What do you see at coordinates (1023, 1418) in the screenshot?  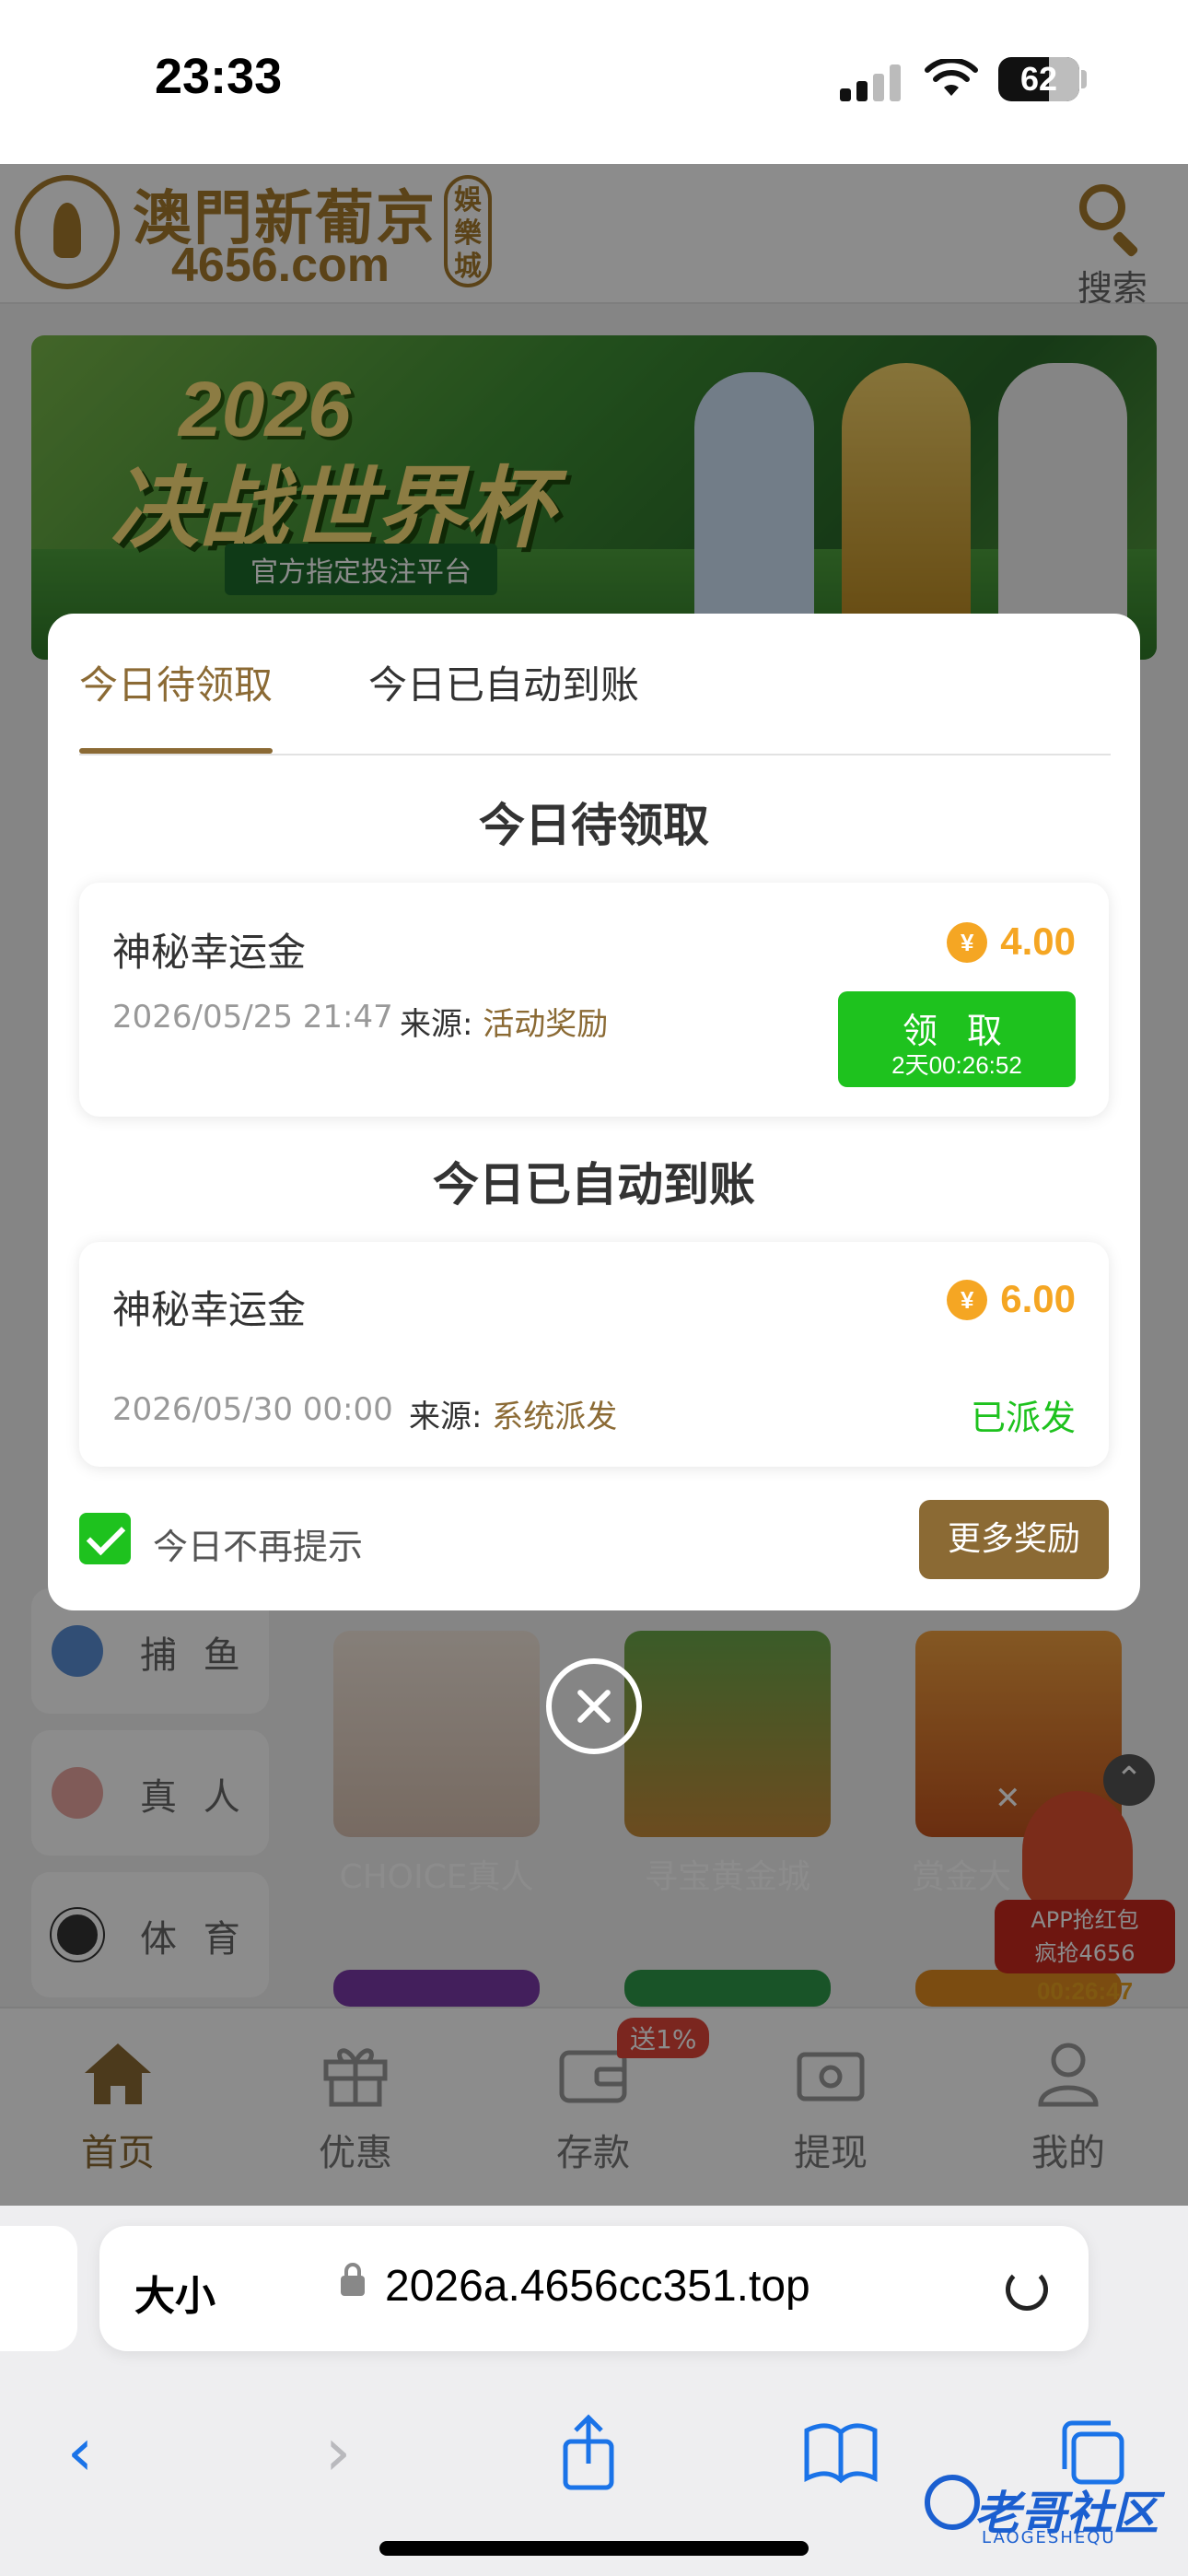 I see `paid-status: 已派发` at bounding box center [1023, 1418].